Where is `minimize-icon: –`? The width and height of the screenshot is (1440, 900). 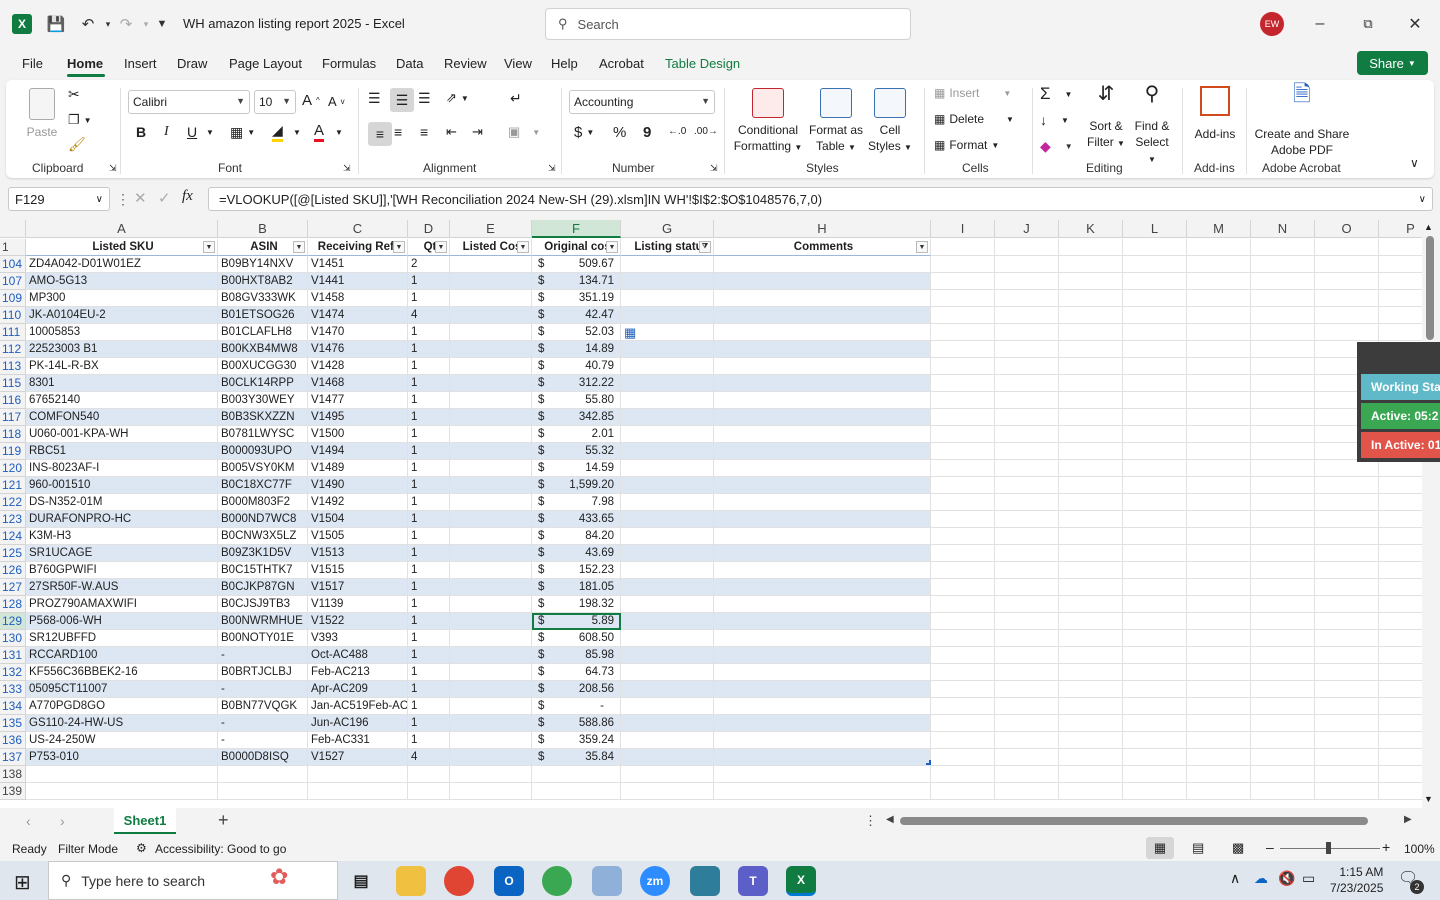 minimize-icon: – is located at coordinates (1320, 24).